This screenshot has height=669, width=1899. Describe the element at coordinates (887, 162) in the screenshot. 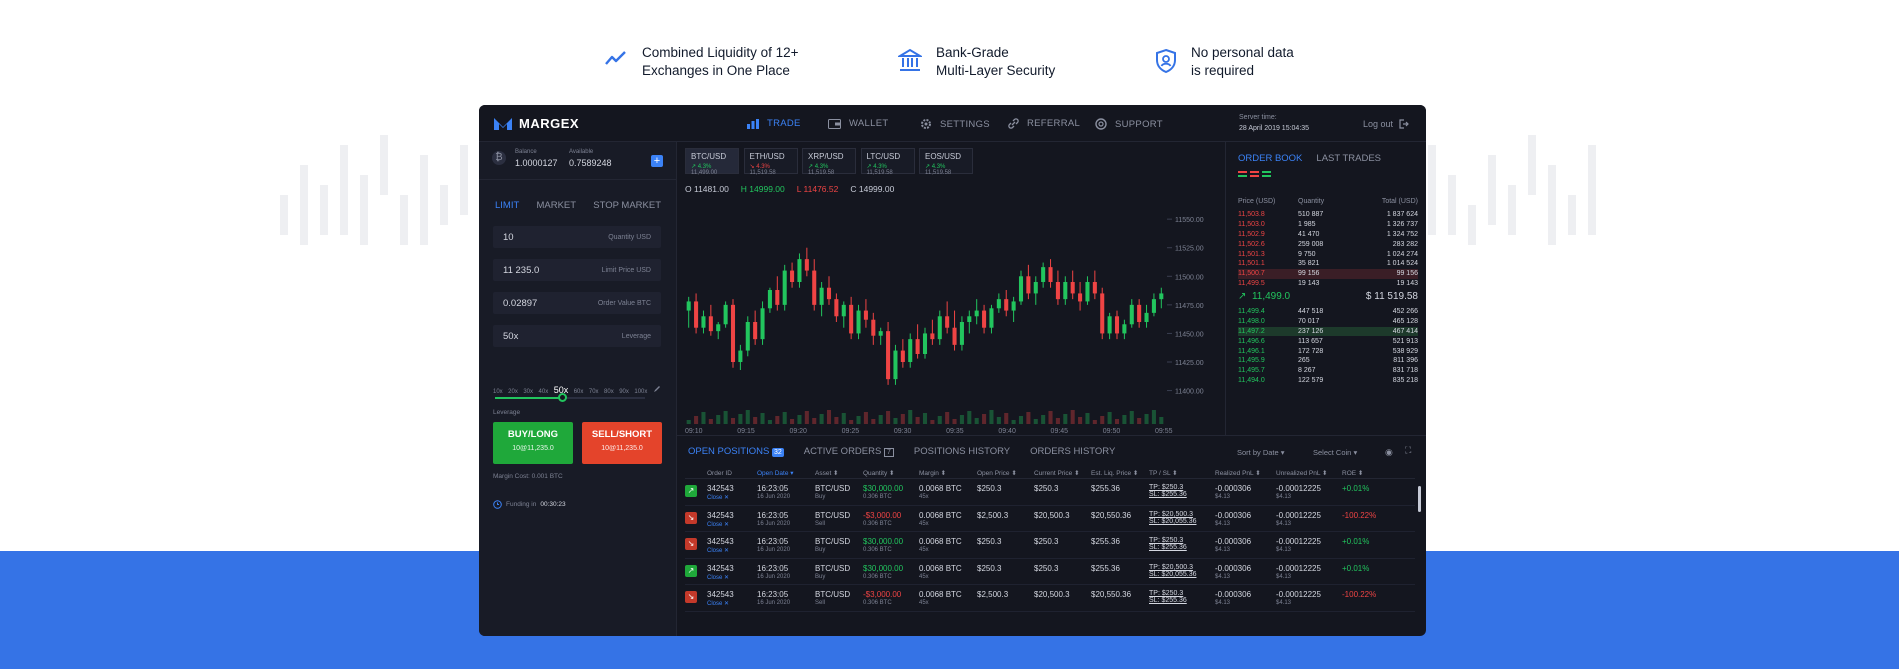

I see `pair-tab-ltc-usd: LTC/USD ↗ 4.3% 11,519.58` at that location.